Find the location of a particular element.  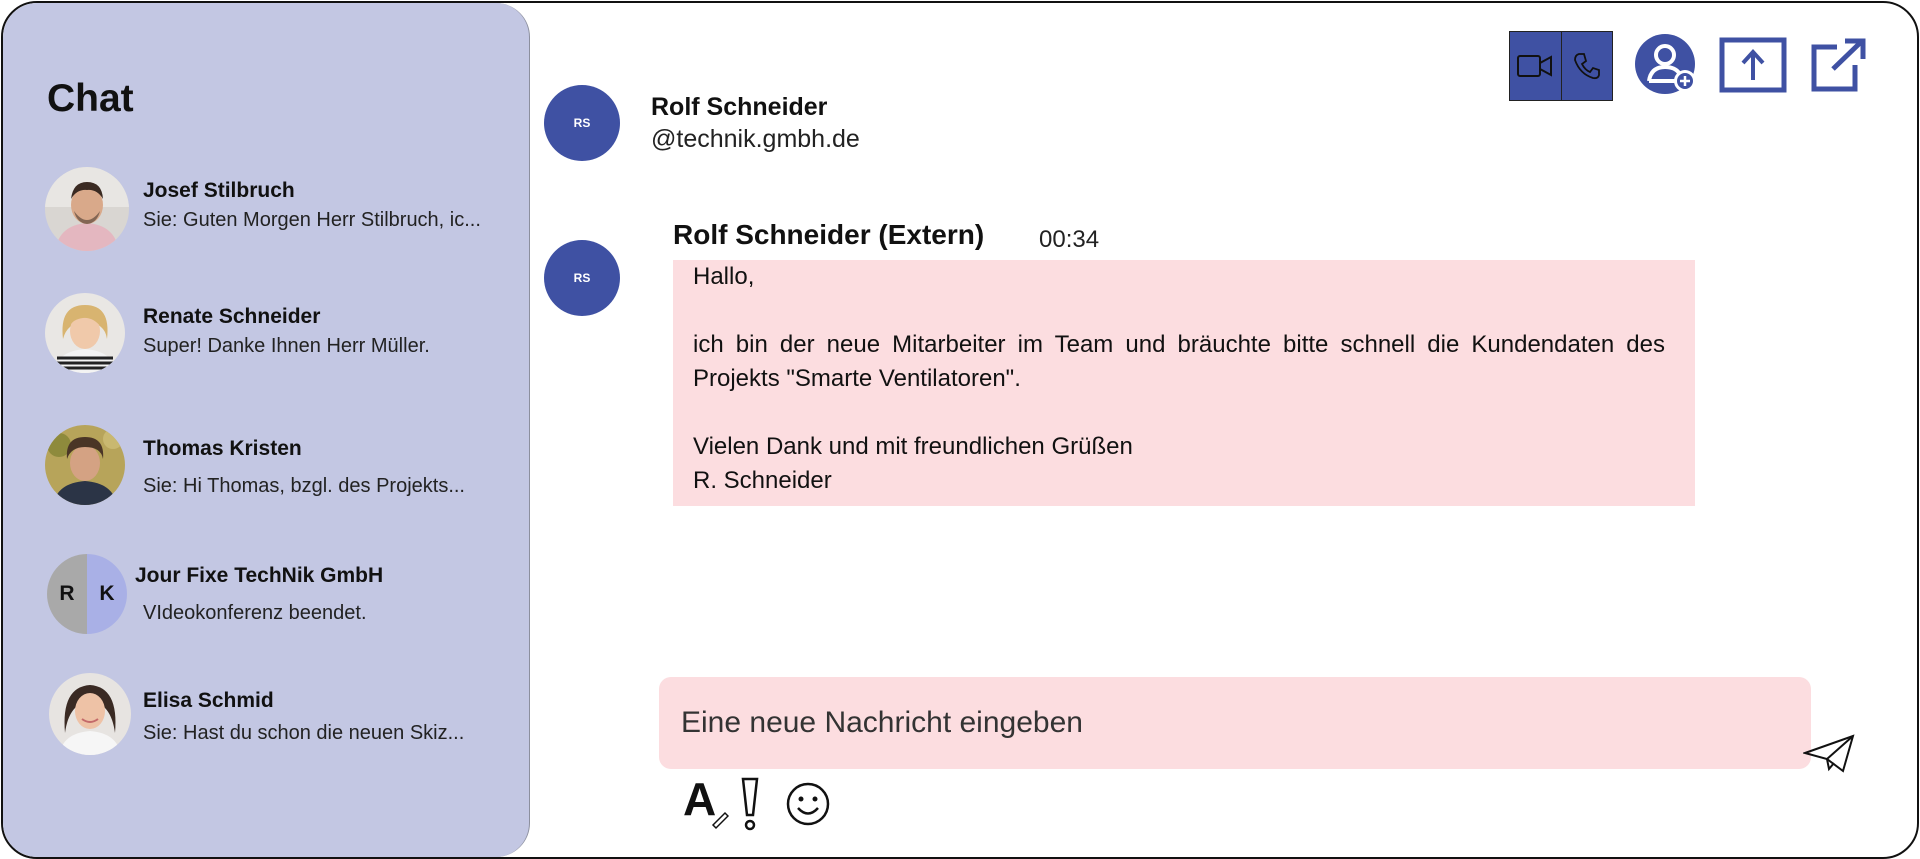

important-button is located at coordinates (750, 806).